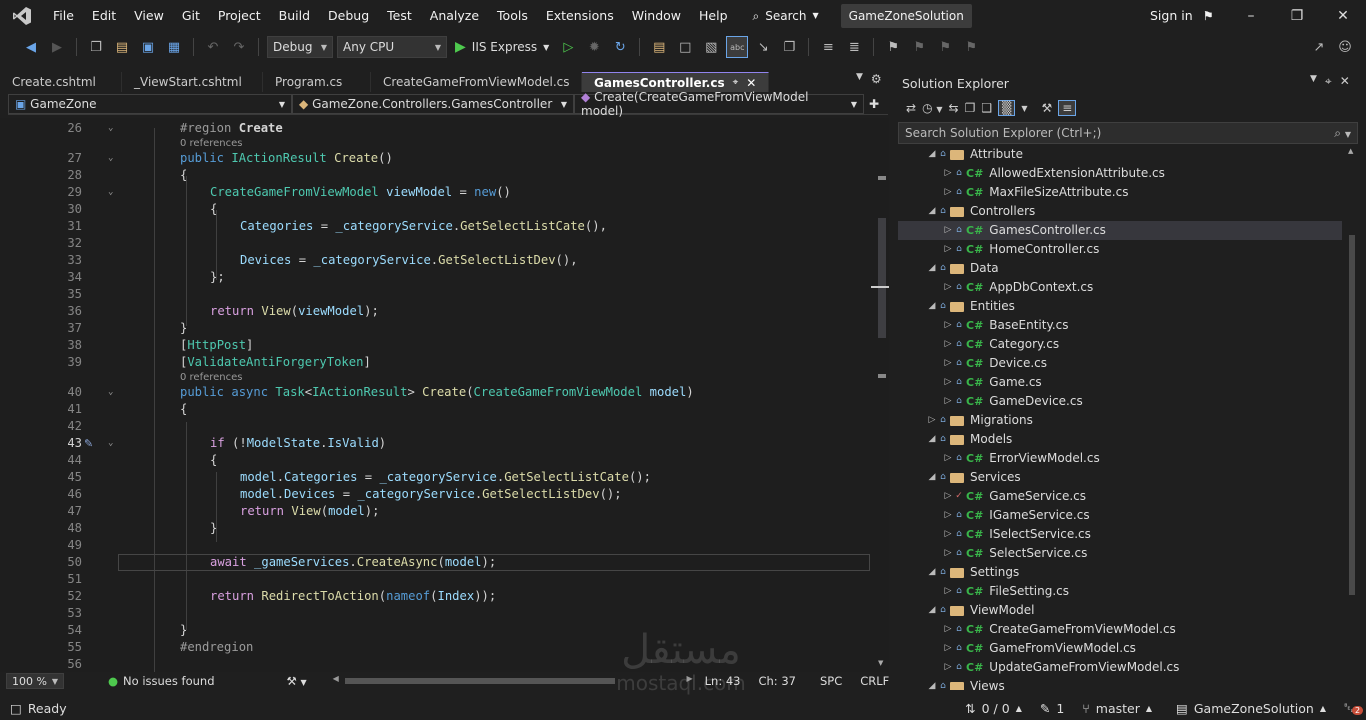 Image resolution: width=1366 pixels, height=720 pixels. I want to click on tree-folder: ◢ ⌂ Data, so click(1120, 268).